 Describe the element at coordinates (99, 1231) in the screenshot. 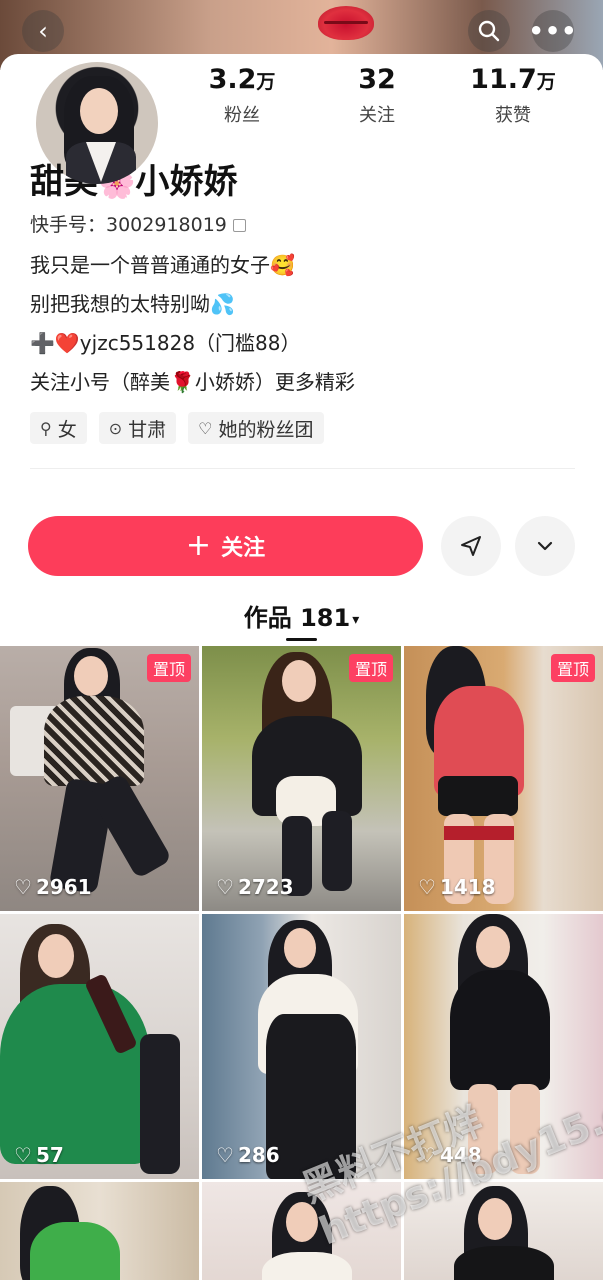

I see `video-thumbnail` at that location.